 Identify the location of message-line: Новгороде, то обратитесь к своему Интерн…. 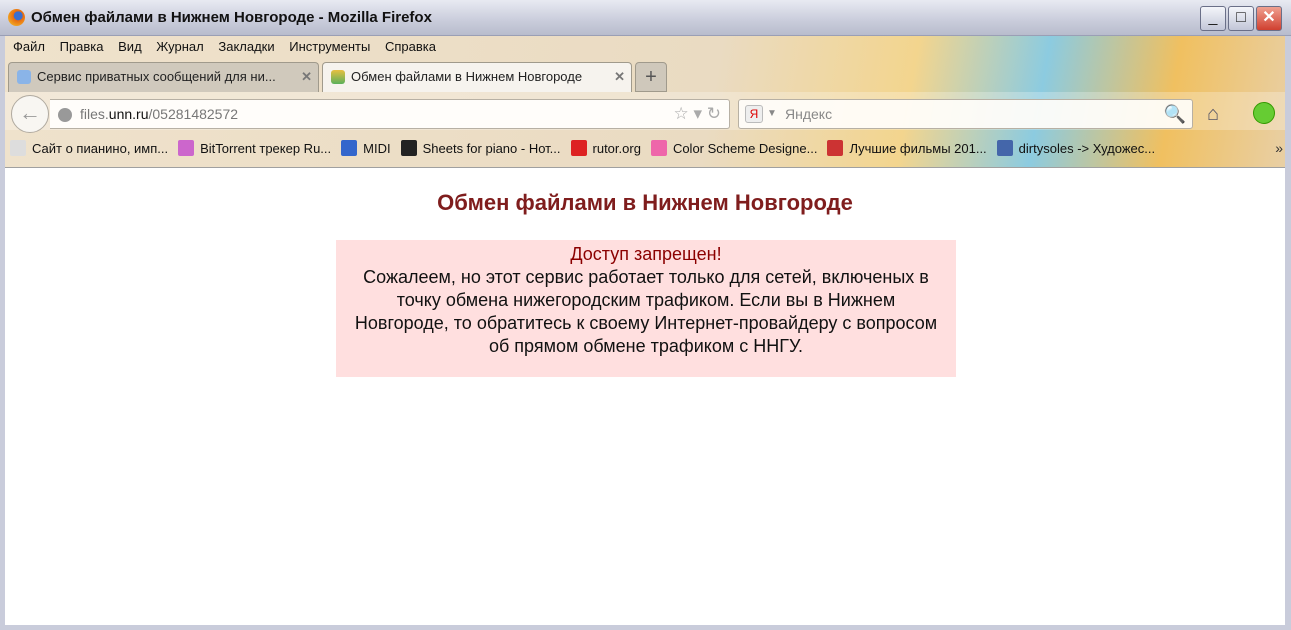
(646, 323).